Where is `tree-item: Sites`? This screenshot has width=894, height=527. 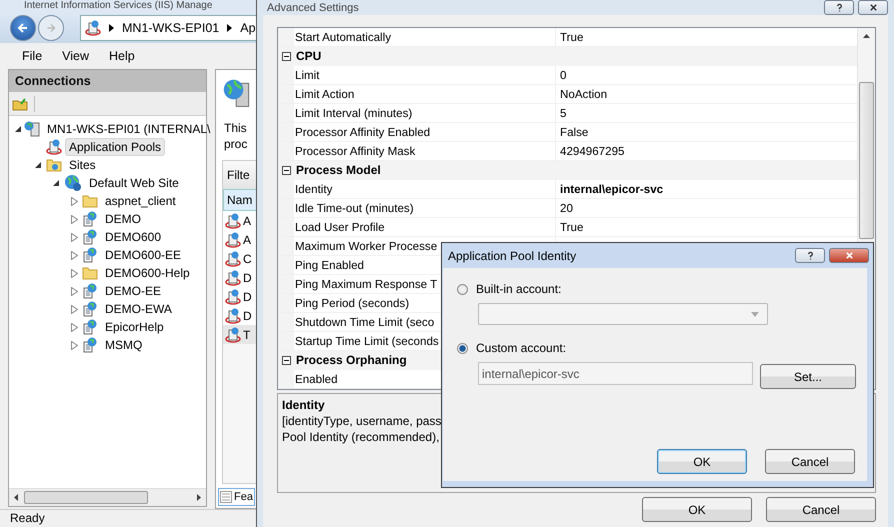 tree-item: Sites is located at coordinates (82, 165).